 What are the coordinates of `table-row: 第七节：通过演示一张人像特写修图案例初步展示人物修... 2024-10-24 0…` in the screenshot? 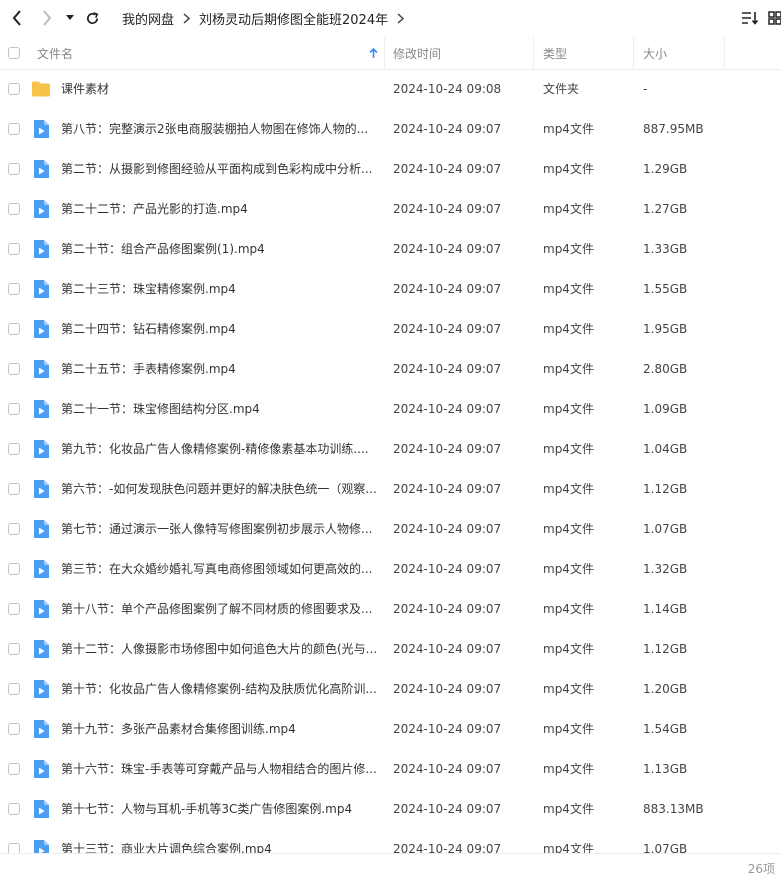 It's located at (390, 529).